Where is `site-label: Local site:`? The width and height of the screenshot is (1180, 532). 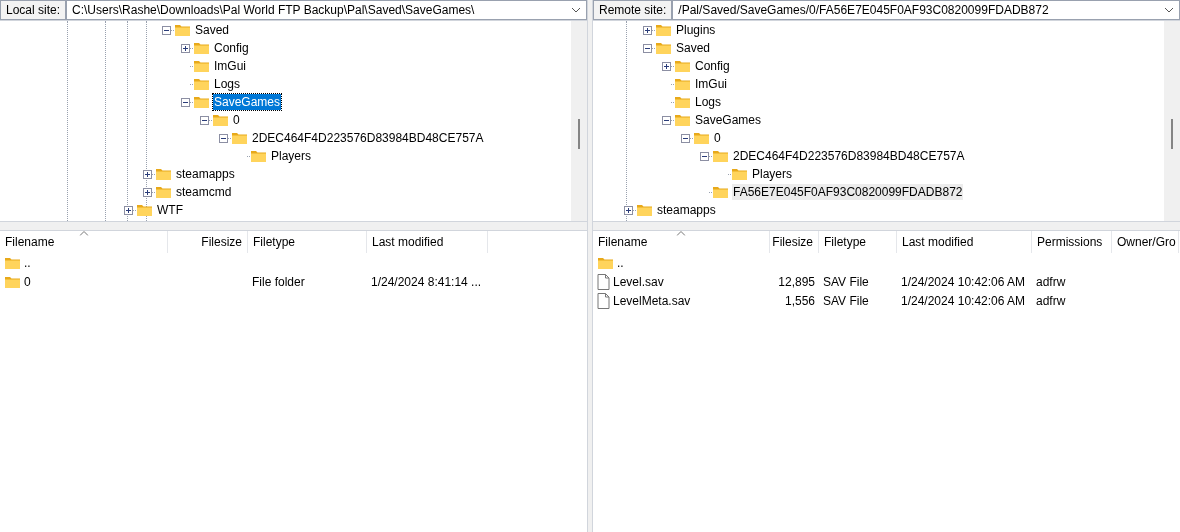
site-label: Local site: is located at coordinates (33, 10).